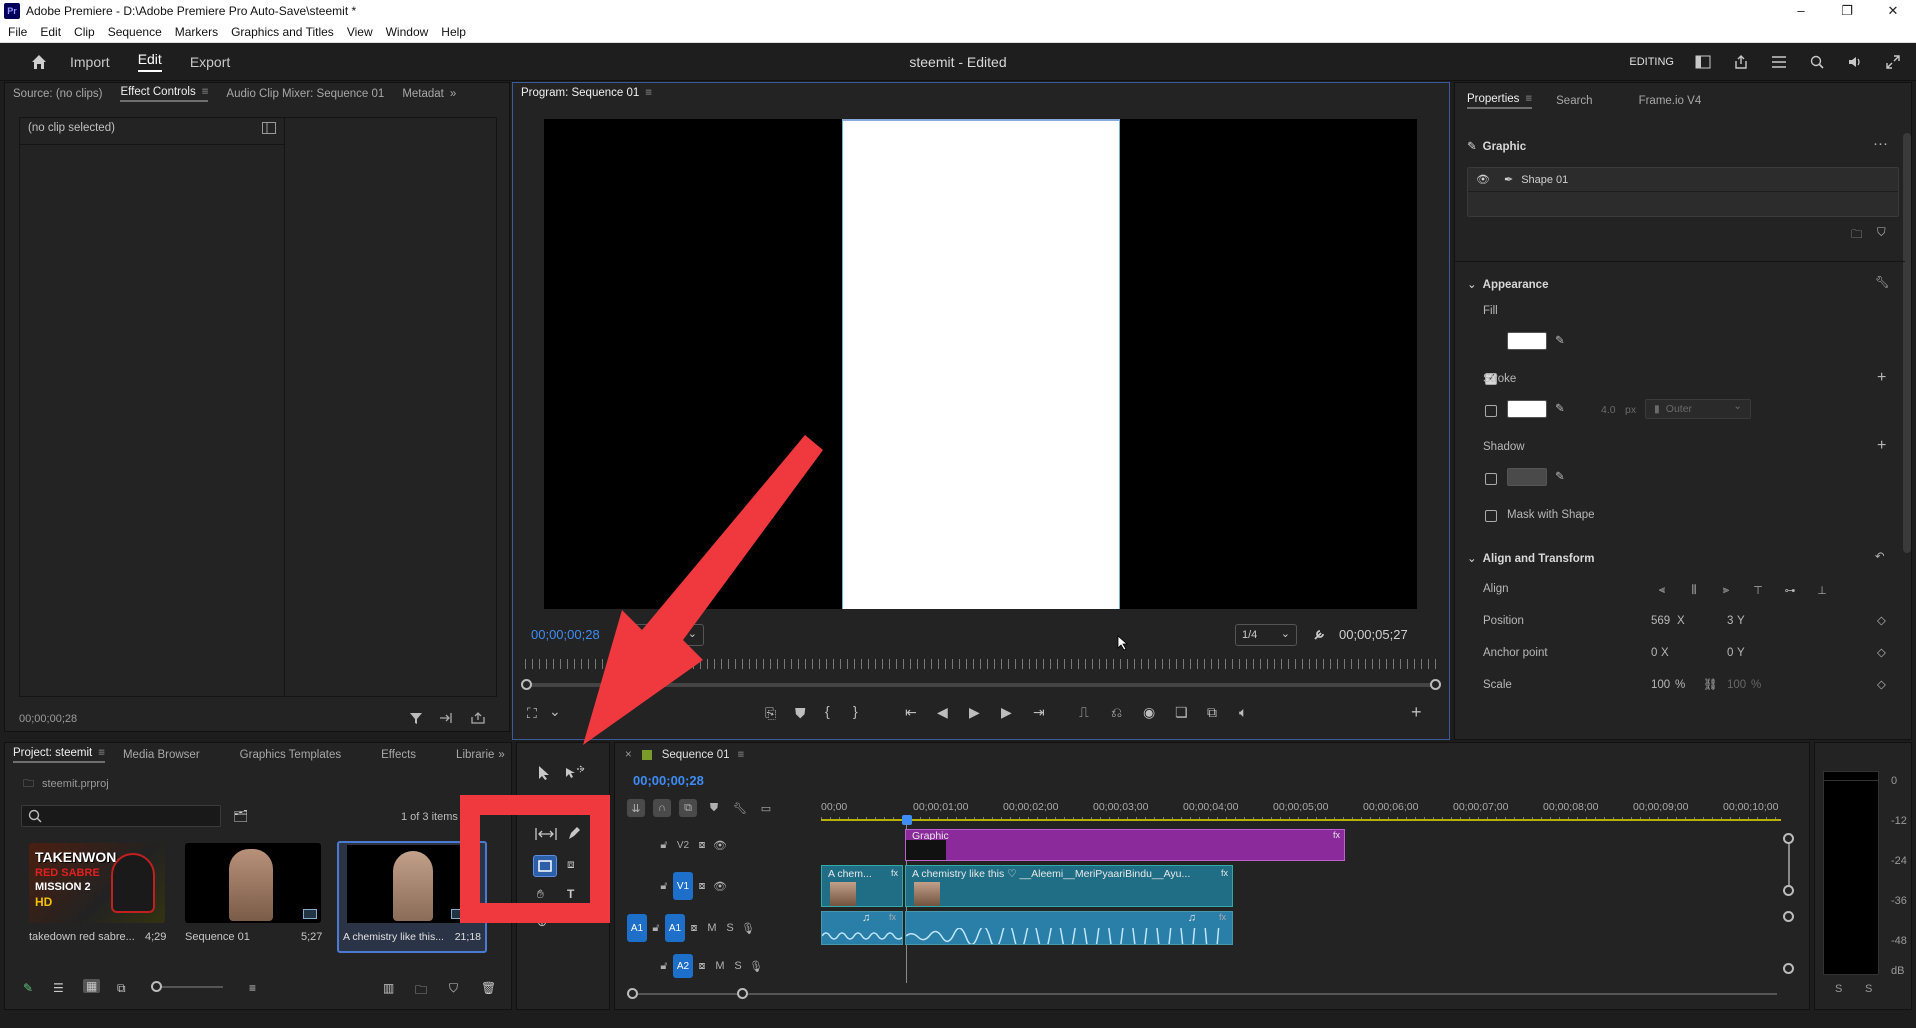 The height and width of the screenshot is (1028, 1916). I want to click on meter-solo-left: S, so click(1838, 989).